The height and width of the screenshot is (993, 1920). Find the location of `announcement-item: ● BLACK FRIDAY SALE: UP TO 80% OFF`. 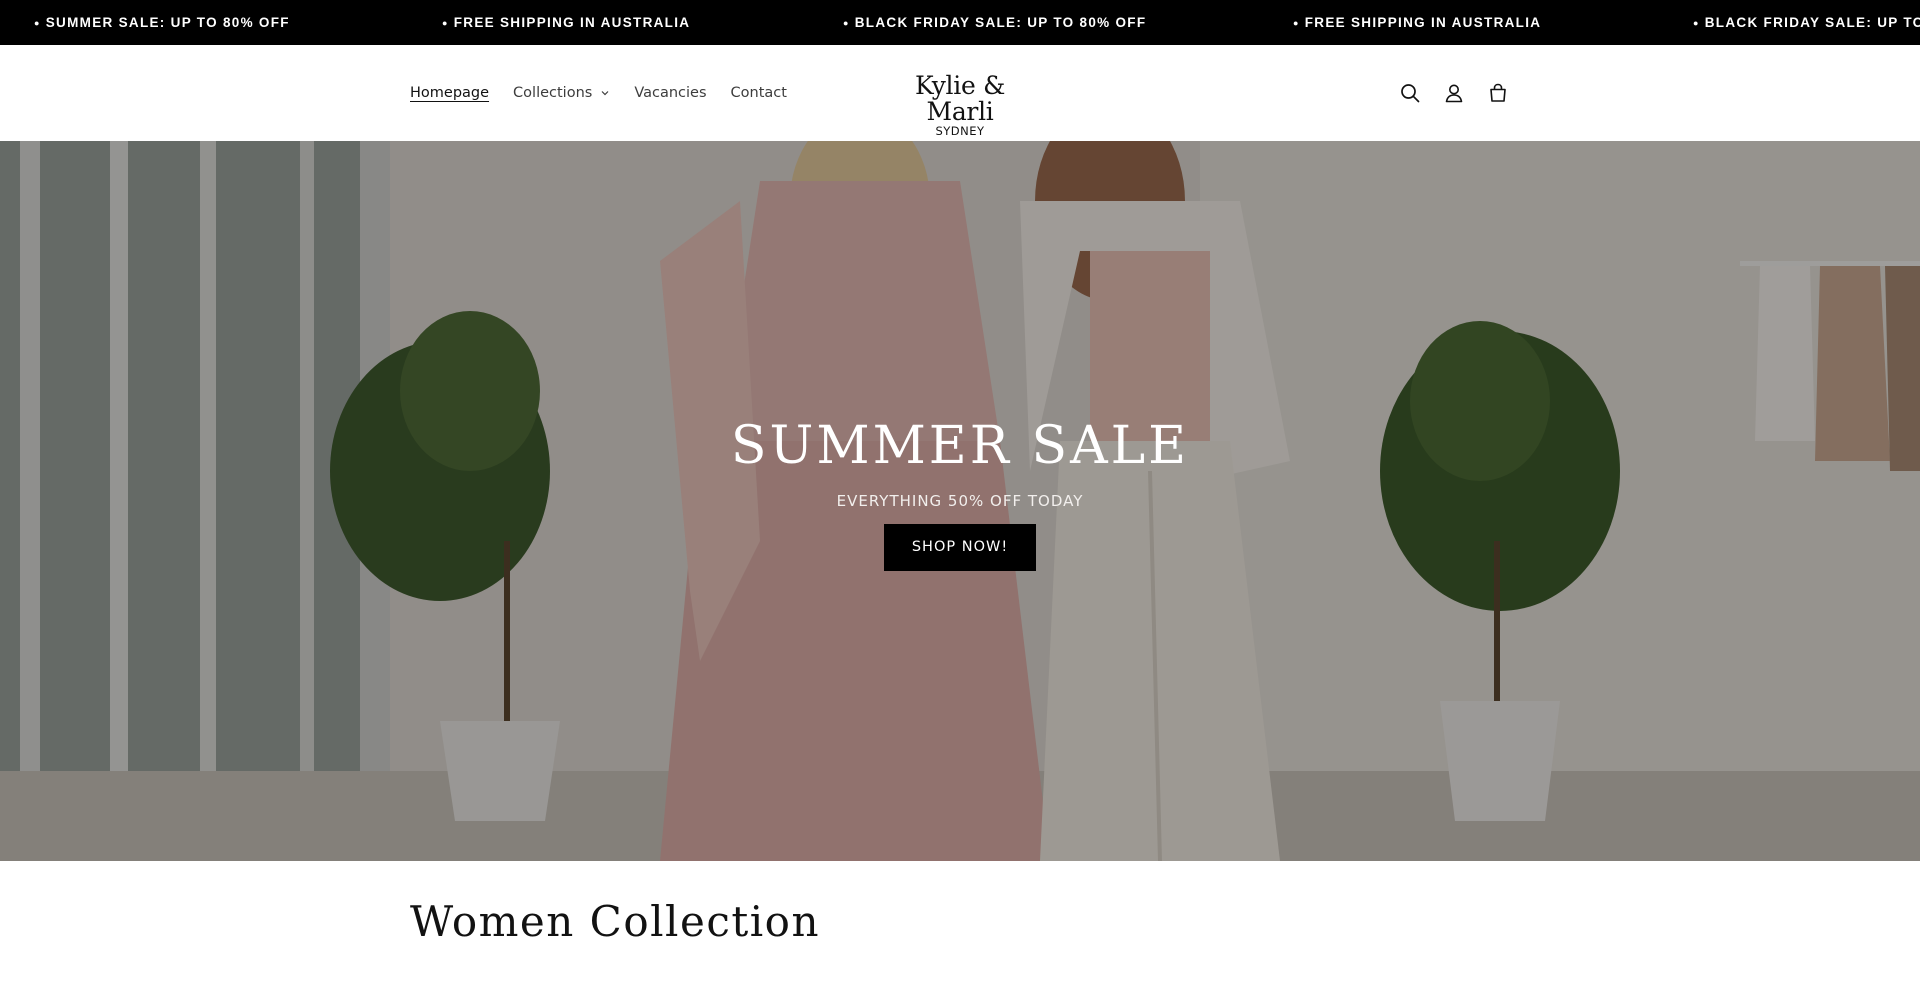

announcement-item: ● BLACK FRIDAY SALE: UP TO 80% OFF is located at coordinates (994, 22).